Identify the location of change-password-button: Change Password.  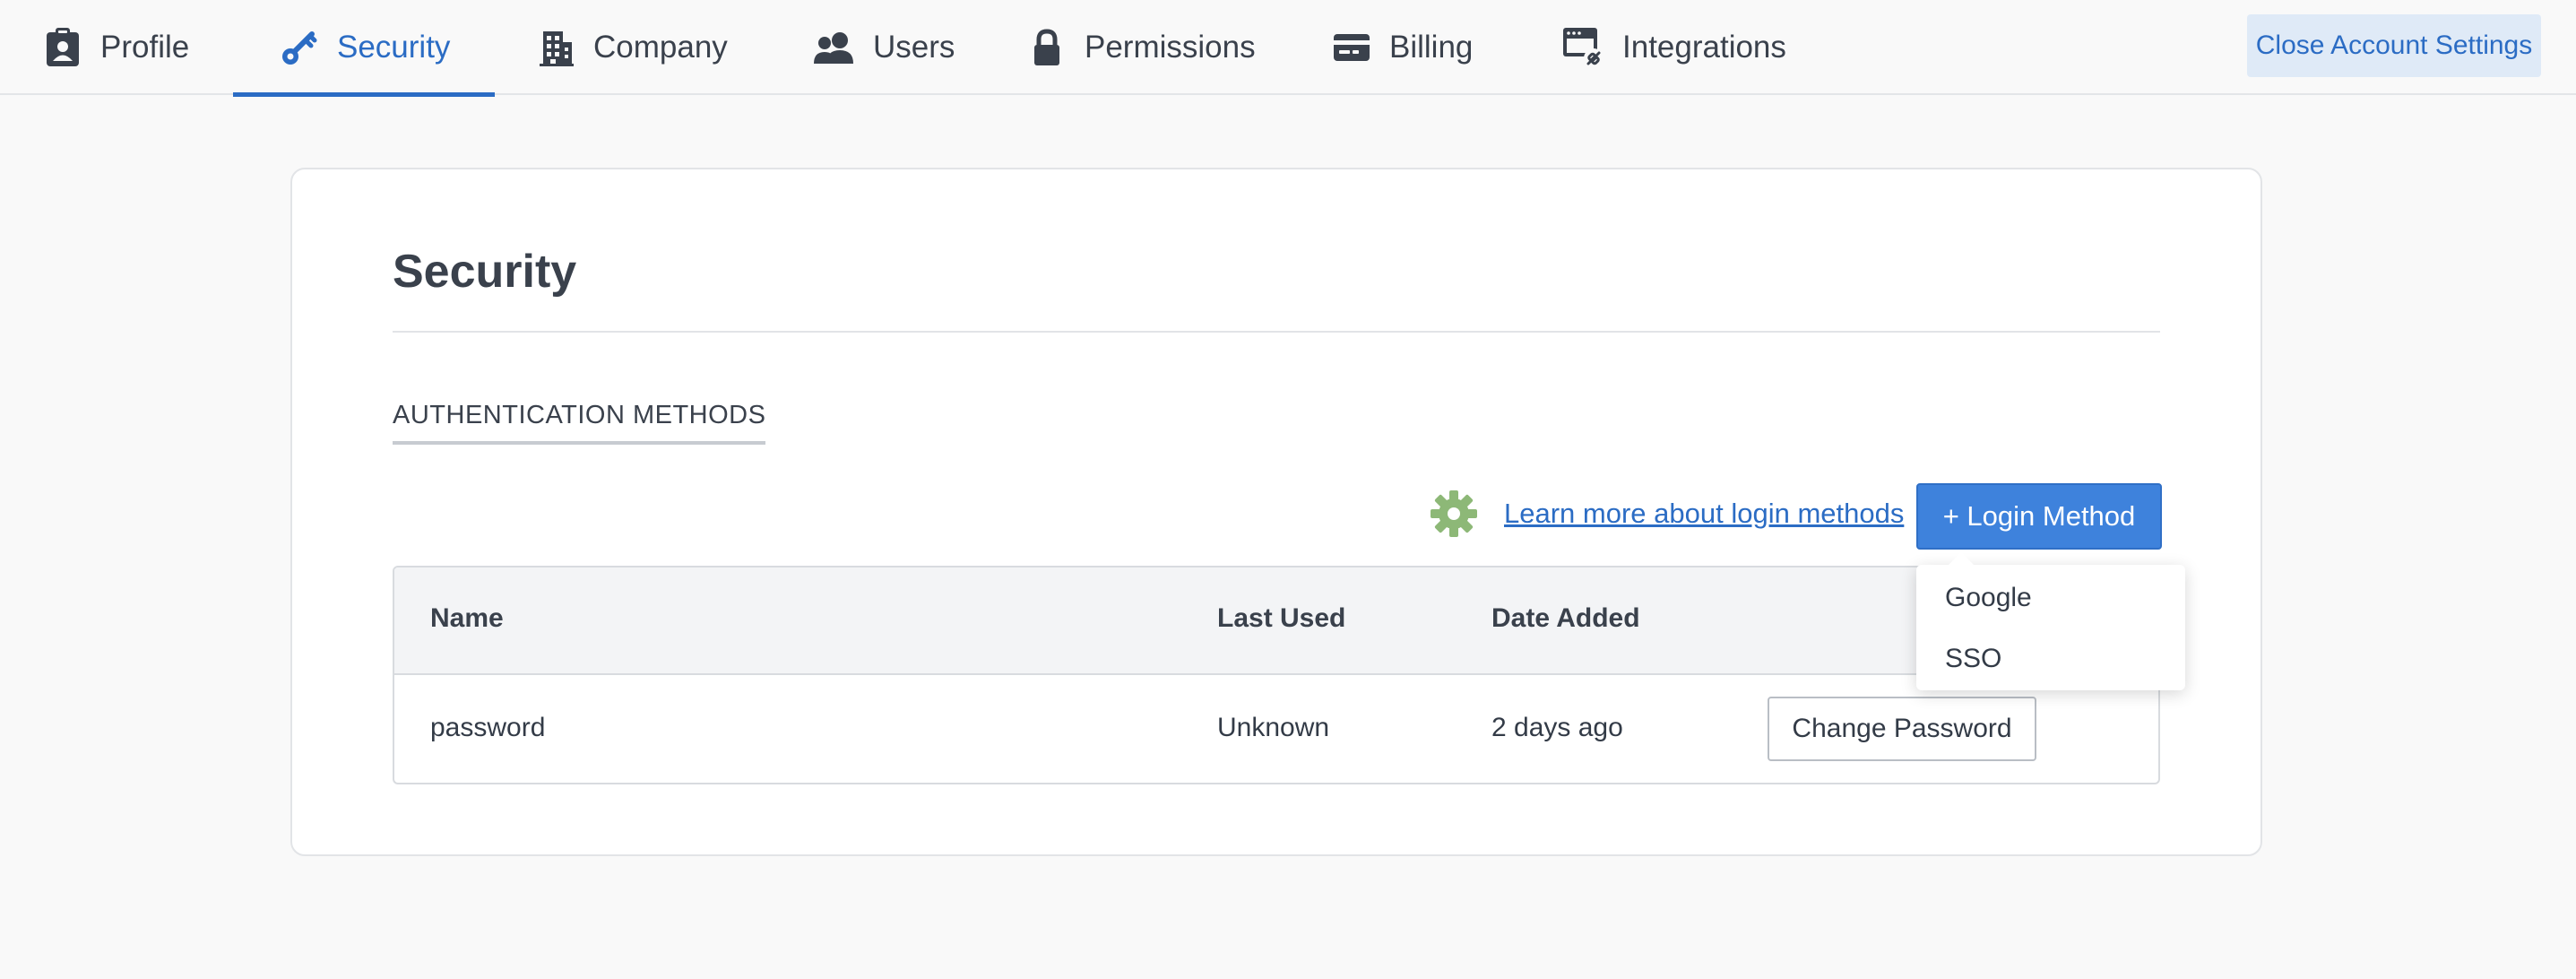
(1902, 729).